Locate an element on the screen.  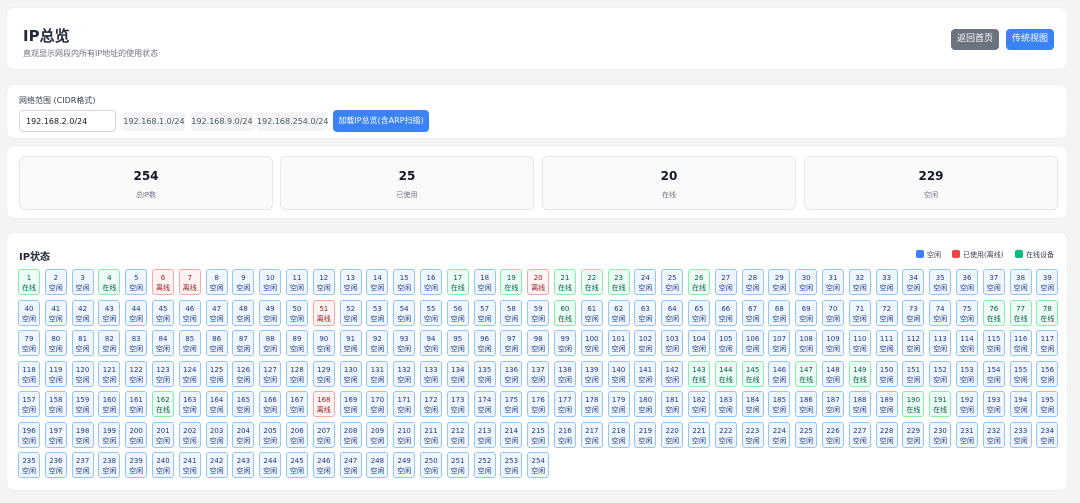
ip-cell-156: 156 空闲 is located at coordinates (1047, 373).